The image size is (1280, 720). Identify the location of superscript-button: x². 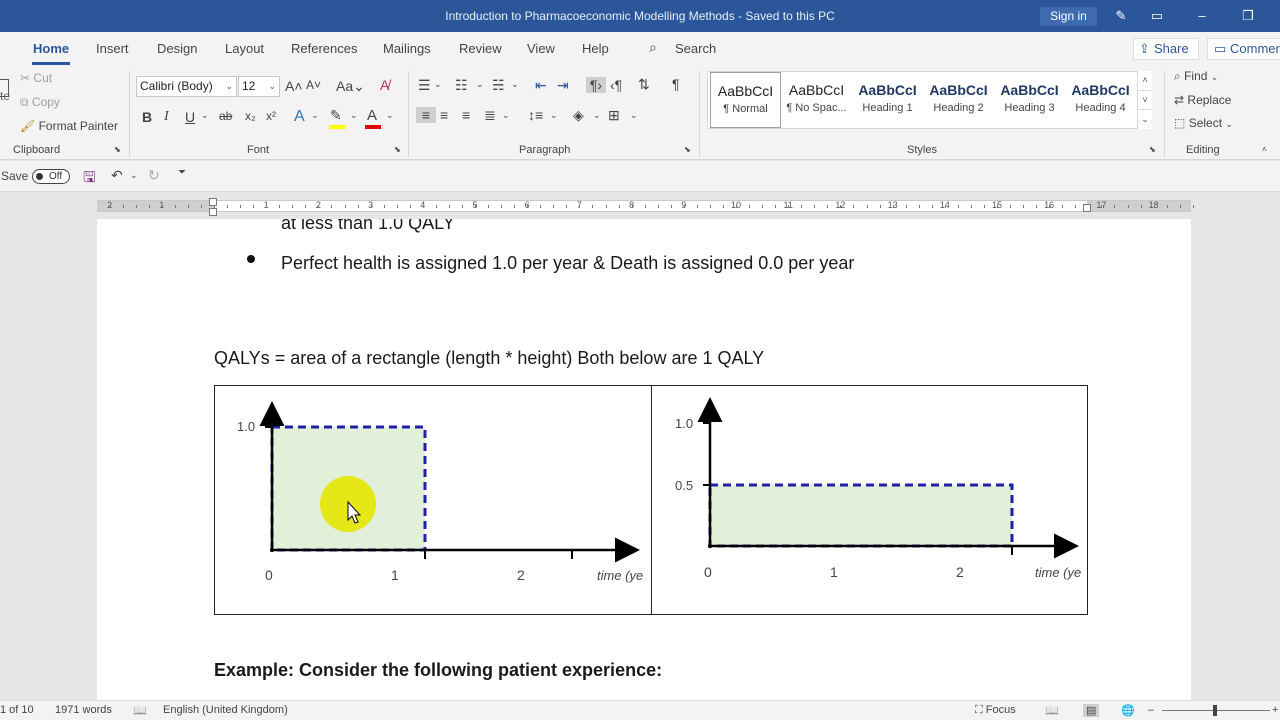
(271, 116).